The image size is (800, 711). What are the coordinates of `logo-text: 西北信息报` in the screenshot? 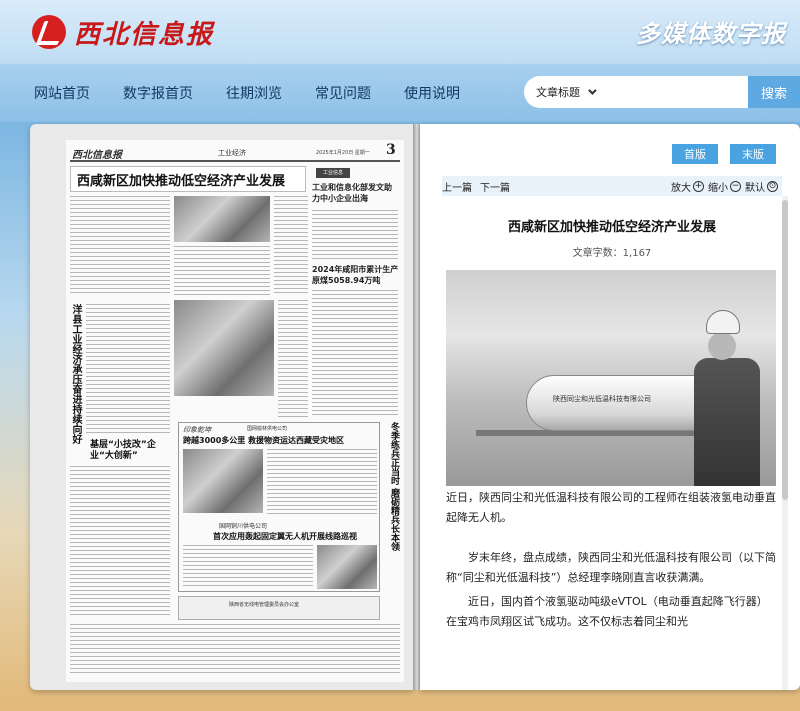 It's located at (144, 34).